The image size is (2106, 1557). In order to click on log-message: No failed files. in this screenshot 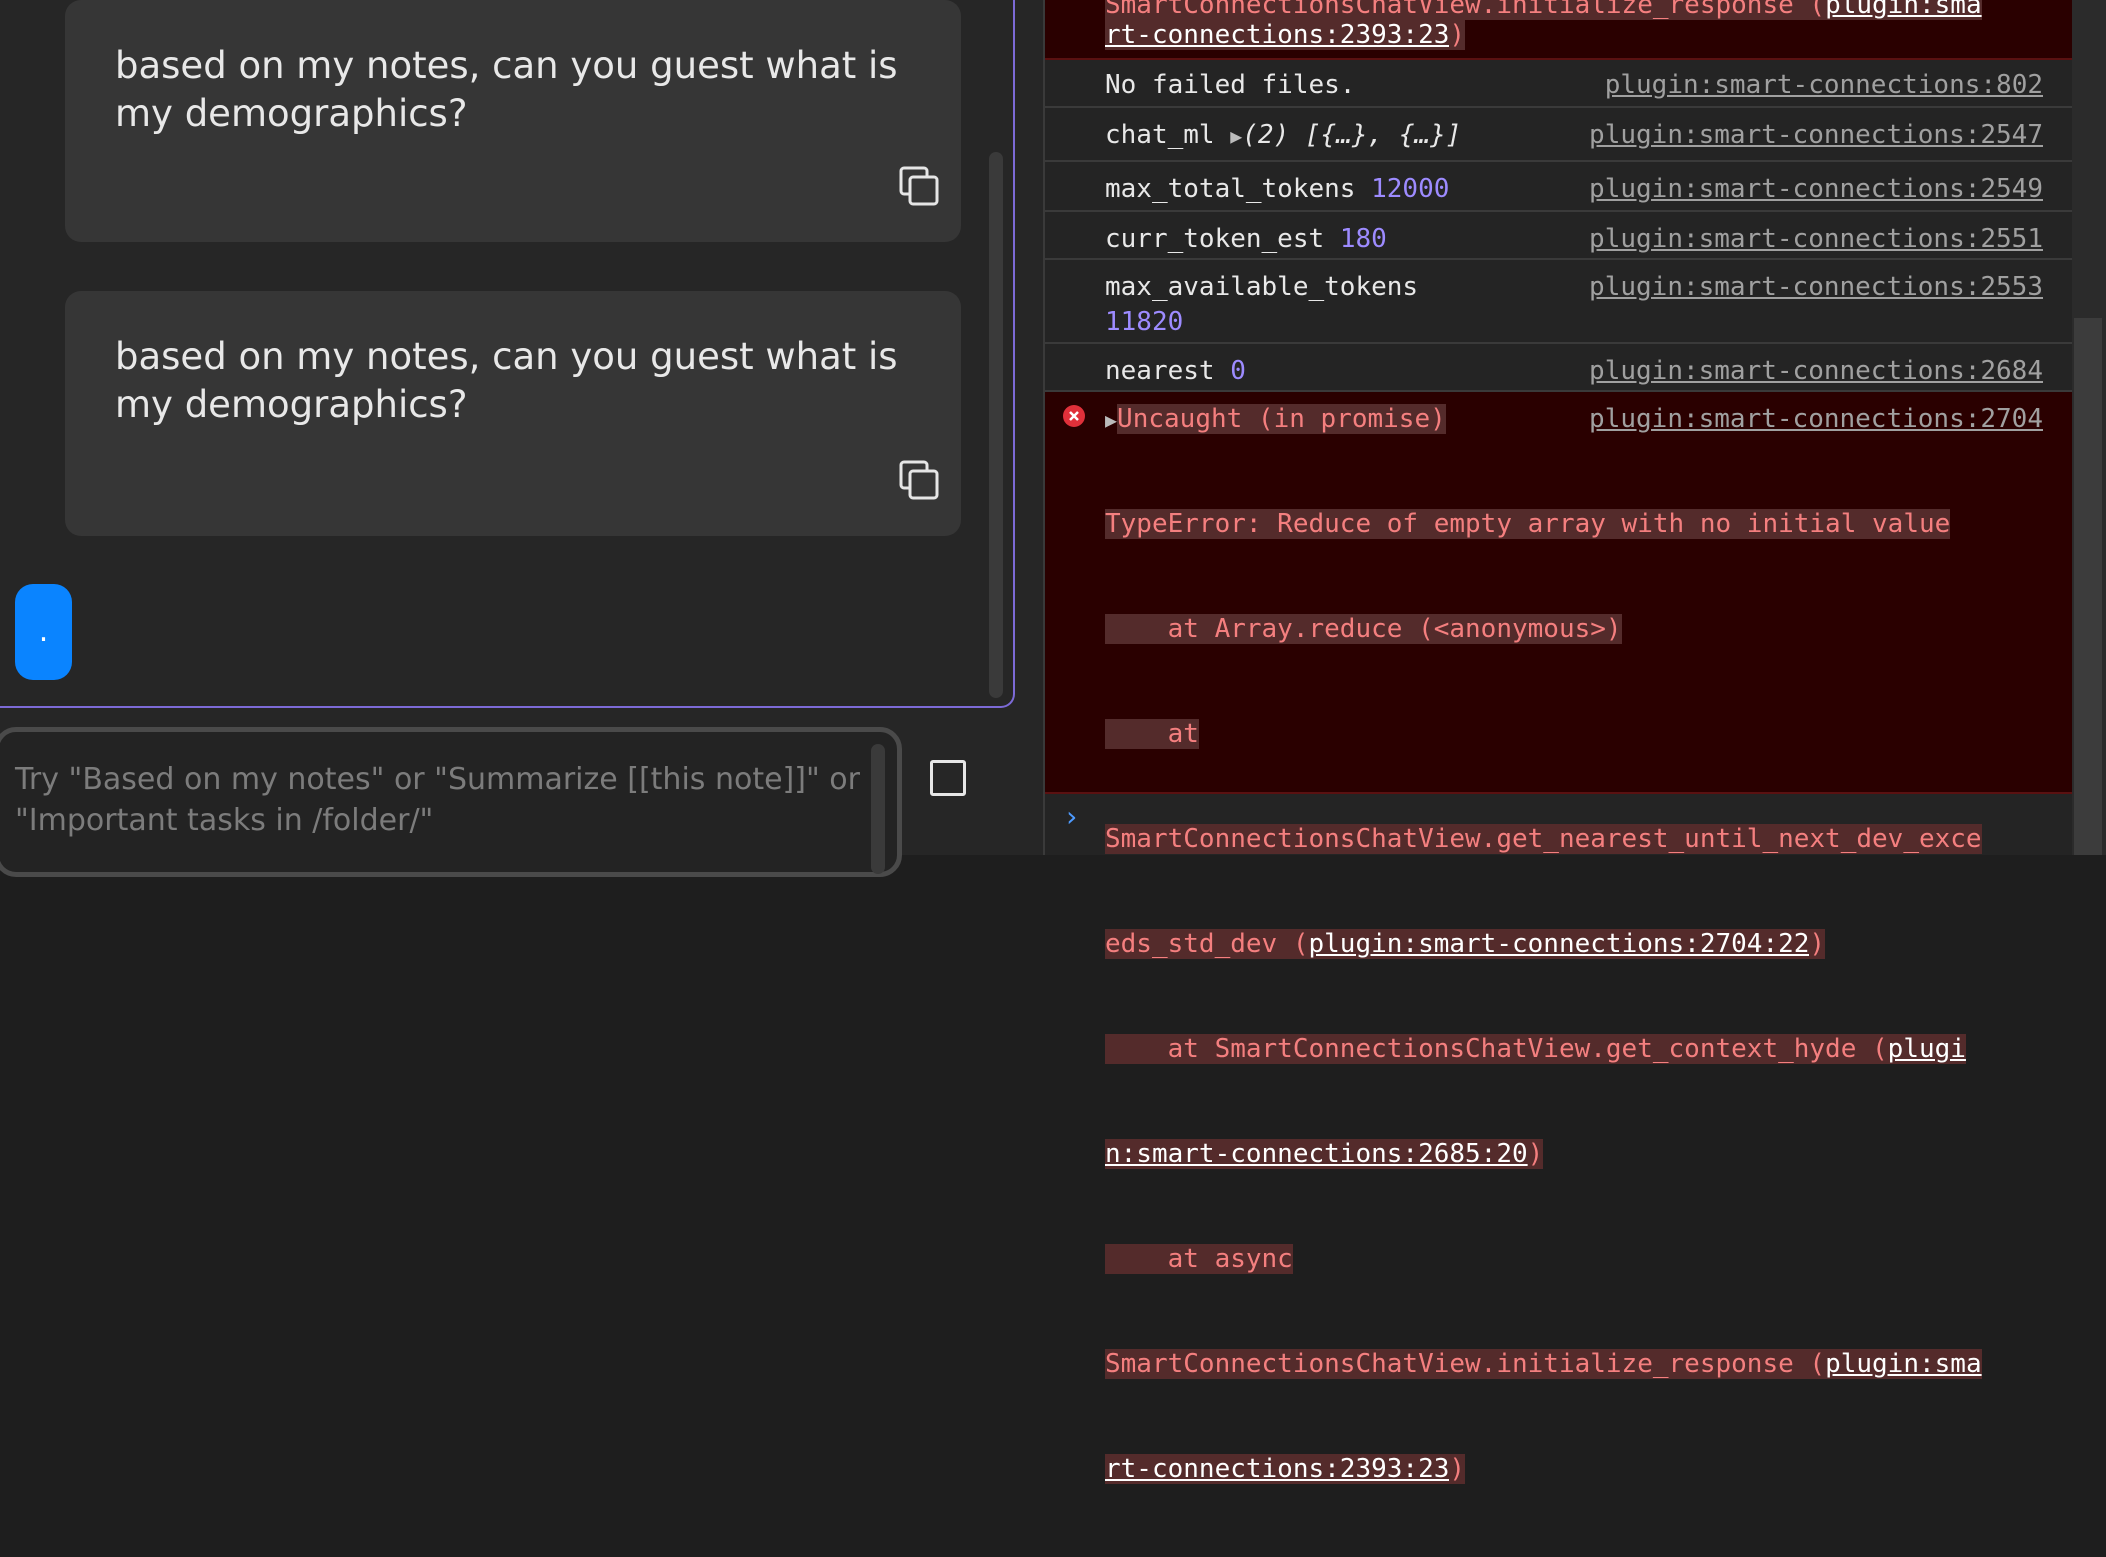, I will do `click(1230, 85)`.